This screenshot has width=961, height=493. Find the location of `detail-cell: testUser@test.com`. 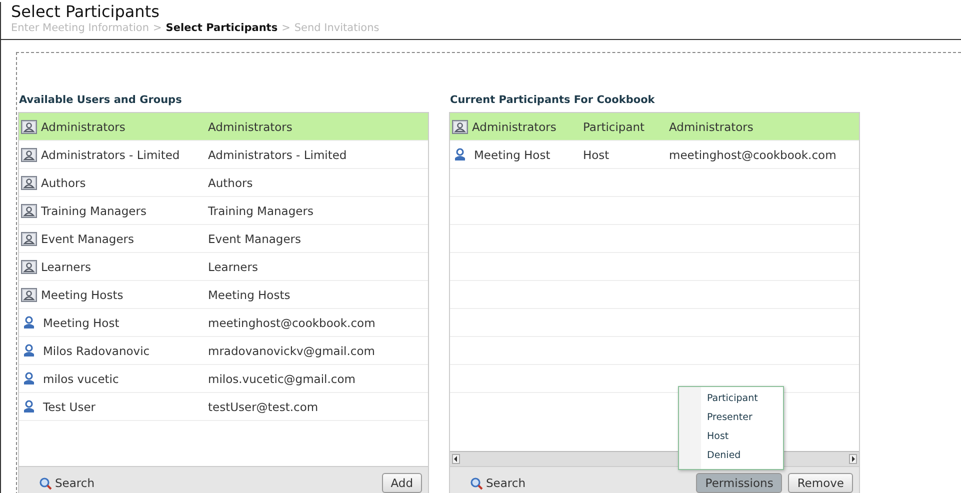

detail-cell: testUser@test.com is located at coordinates (263, 407).